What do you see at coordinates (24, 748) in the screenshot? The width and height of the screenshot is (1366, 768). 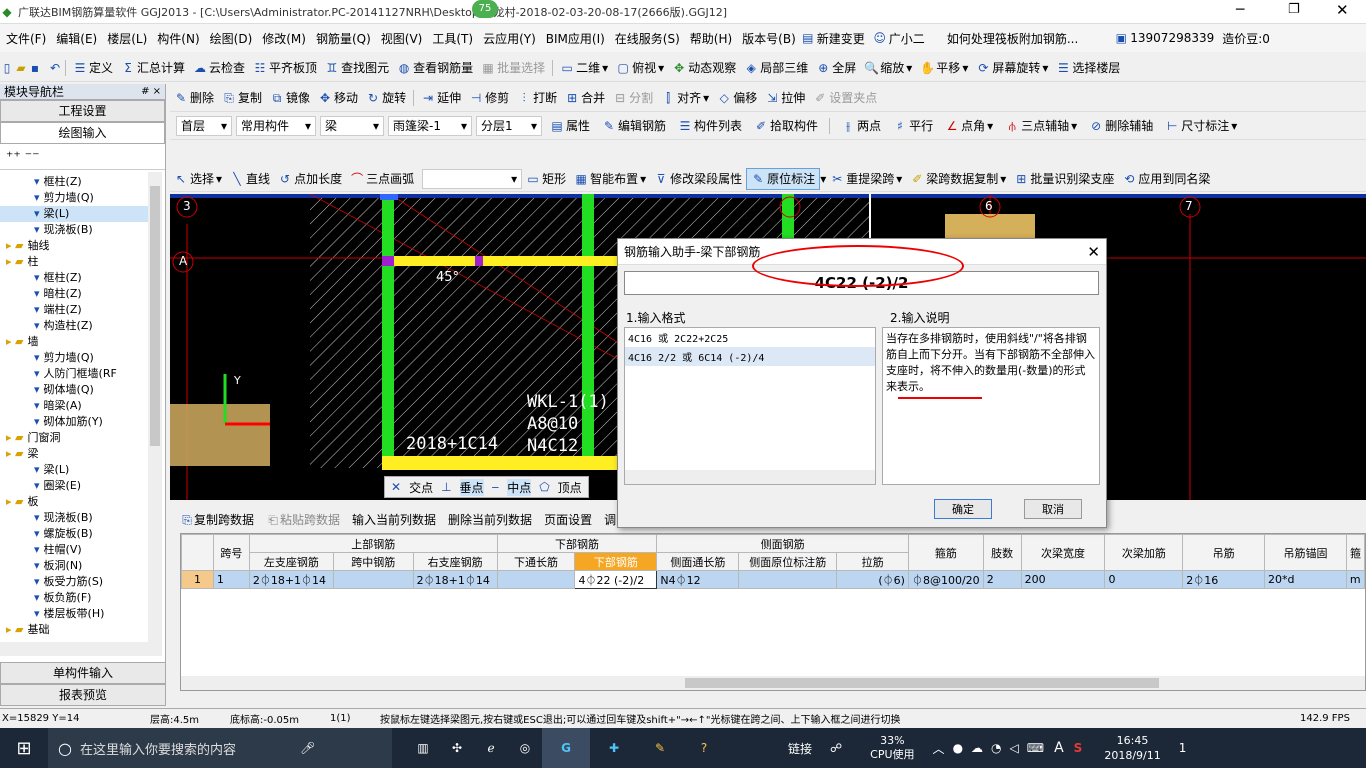 I see `windows-start-icon: ⊞` at bounding box center [24, 748].